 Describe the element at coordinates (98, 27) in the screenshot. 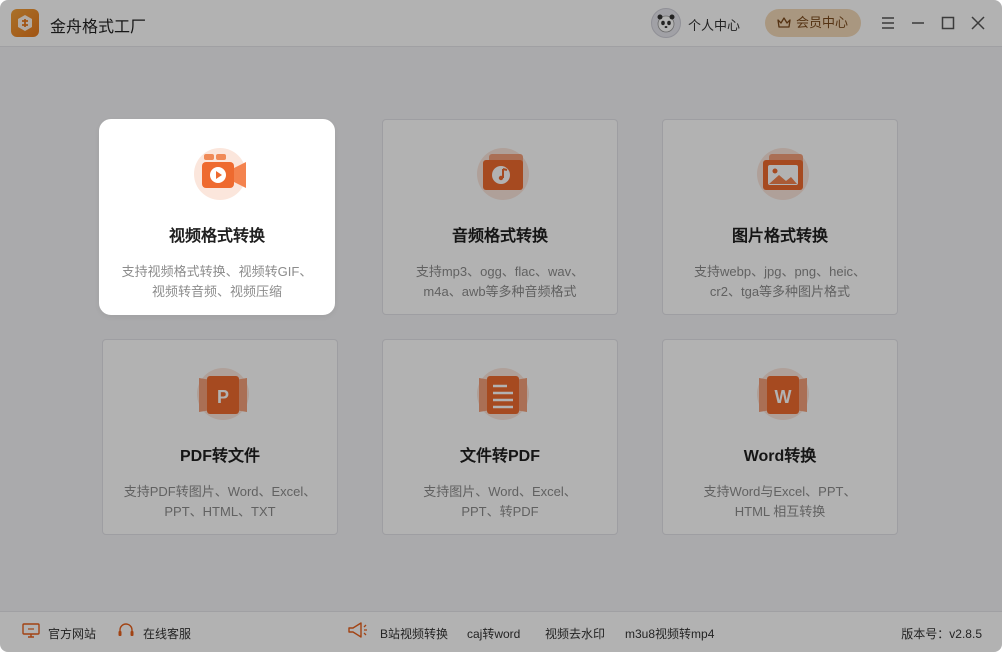

I see `app-title: 金舟格式工厂` at that location.